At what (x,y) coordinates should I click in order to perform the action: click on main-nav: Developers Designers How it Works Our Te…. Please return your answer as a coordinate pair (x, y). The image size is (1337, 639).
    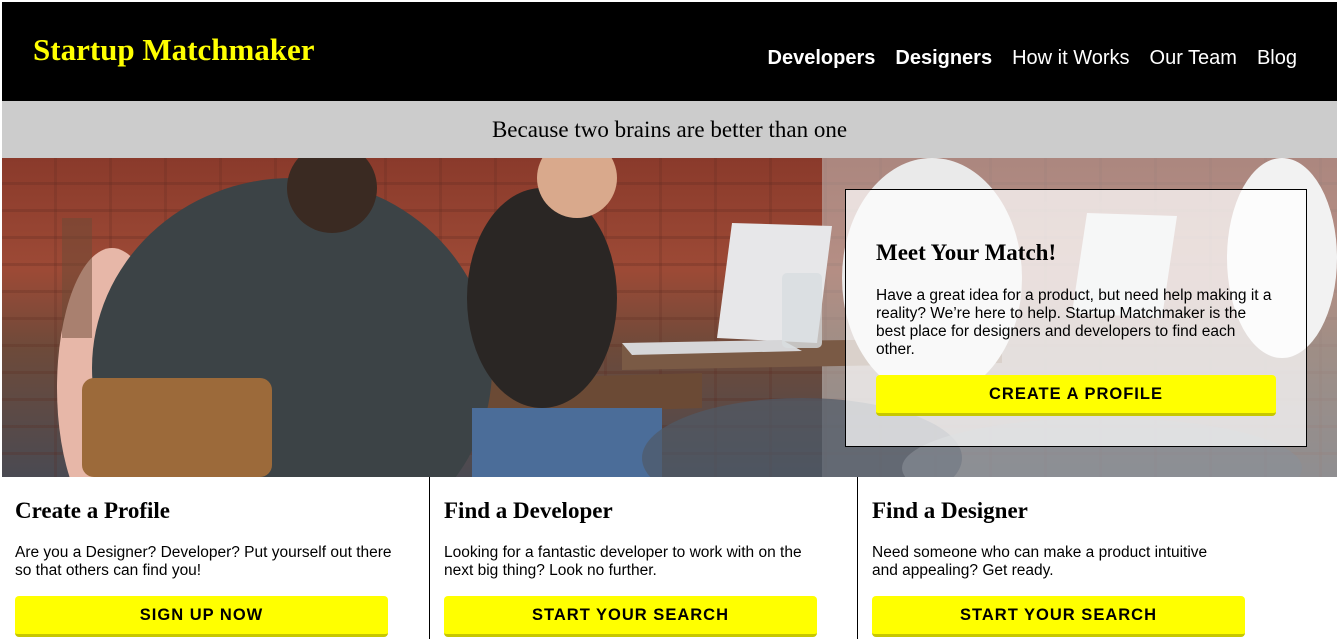
    Looking at the image, I should click on (1032, 58).